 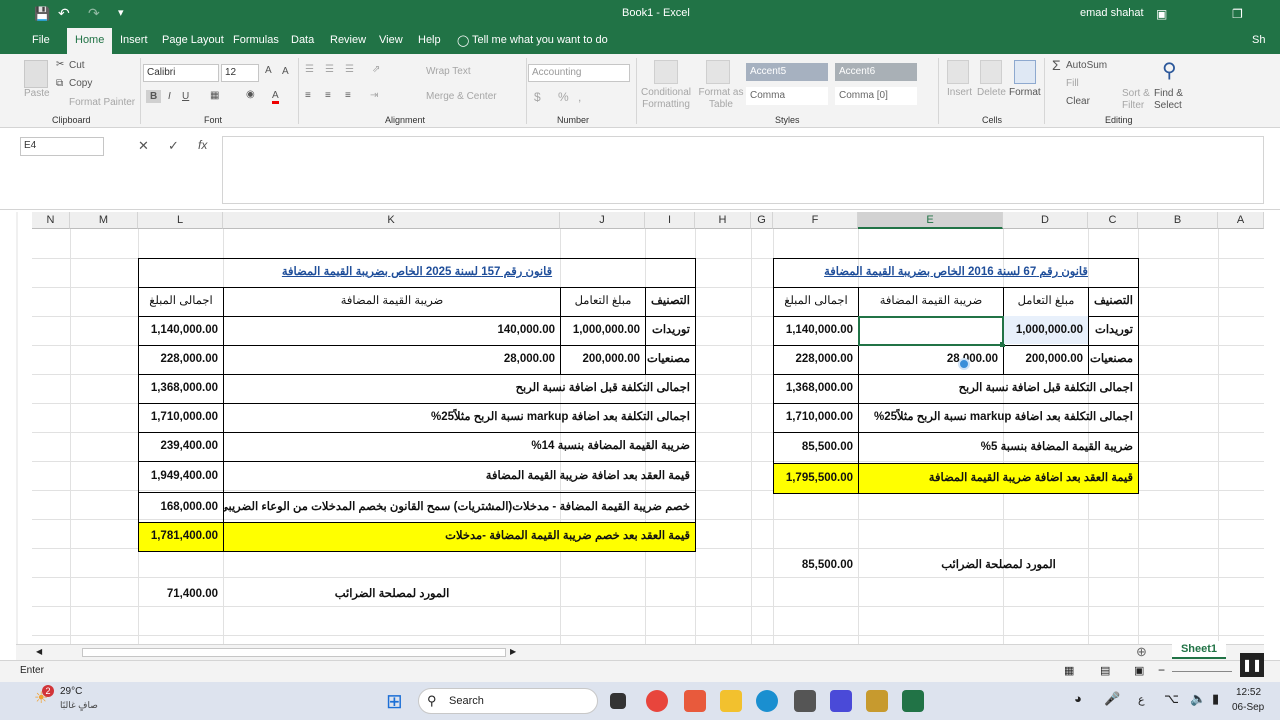 What do you see at coordinates (173, 146) in the screenshot?
I see `confirm-entry-icon: ✓` at bounding box center [173, 146].